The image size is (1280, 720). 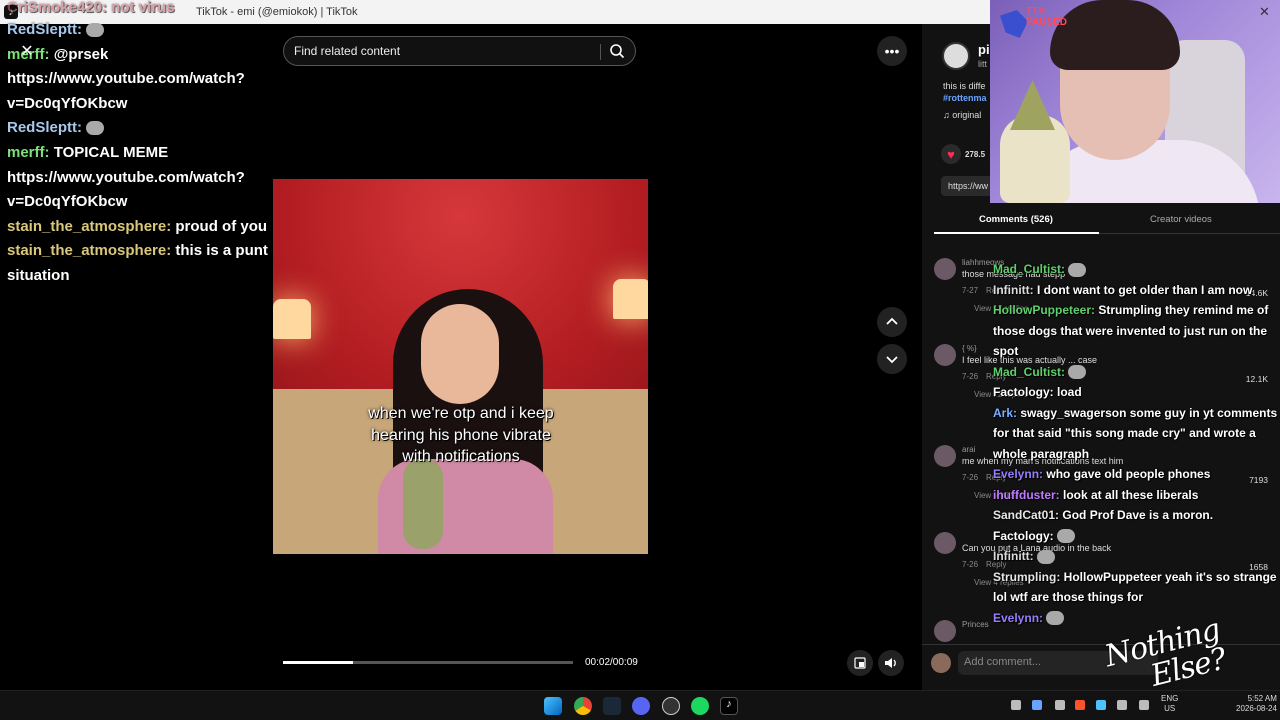 What do you see at coordinates (28, 152) in the screenshot?
I see `chat-username: merff:` at bounding box center [28, 152].